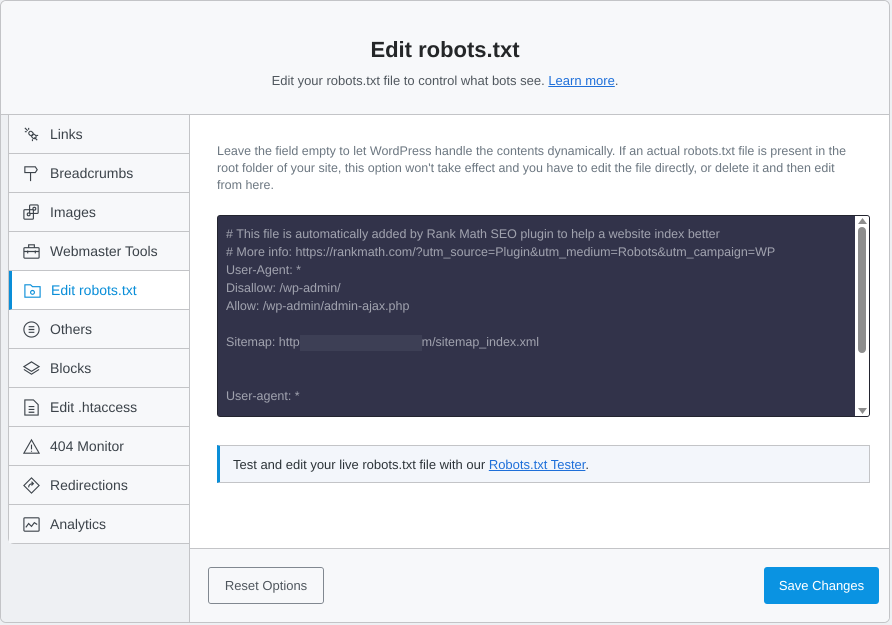 This screenshot has height=625, width=892. What do you see at coordinates (31, 368) in the screenshot?
I see `layers-icon` at bounding box center [31, 368].